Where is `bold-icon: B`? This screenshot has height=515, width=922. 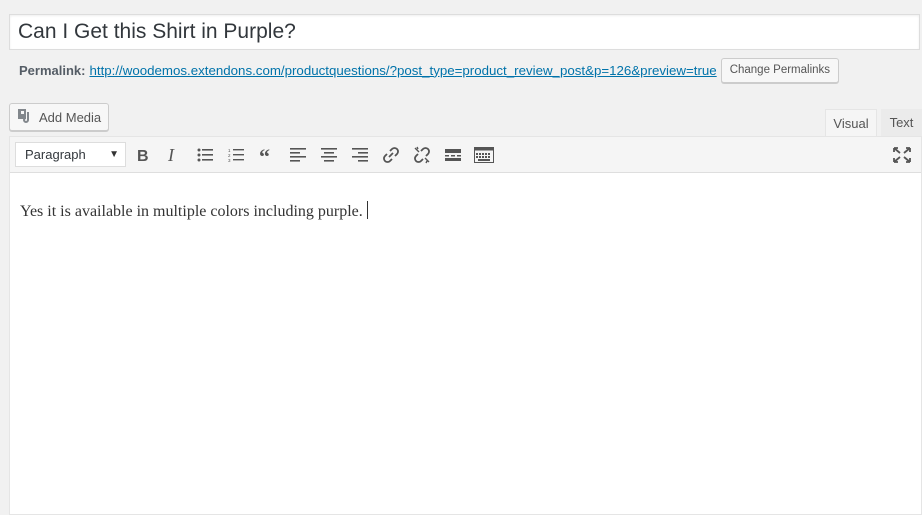
bold-icon: B is located at coordinates (143, 155).